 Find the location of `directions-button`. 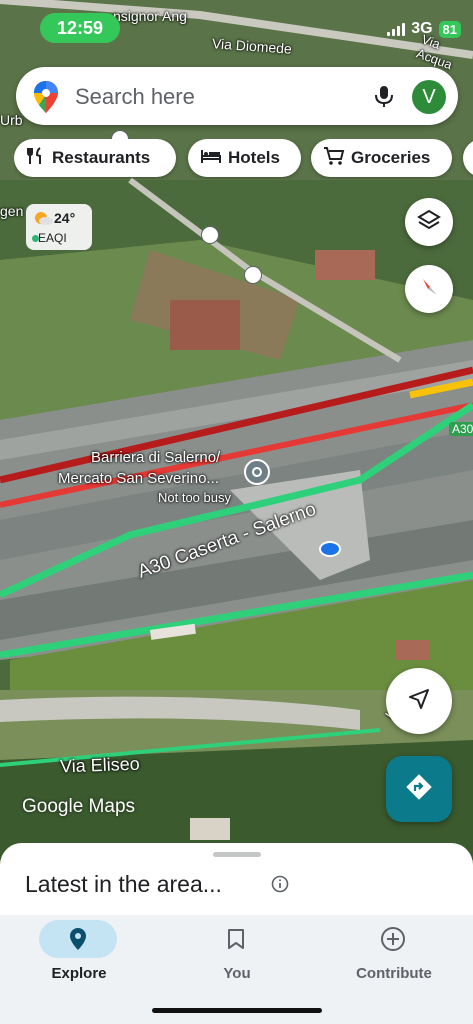

directions-button is located at coordinates (419, 789).